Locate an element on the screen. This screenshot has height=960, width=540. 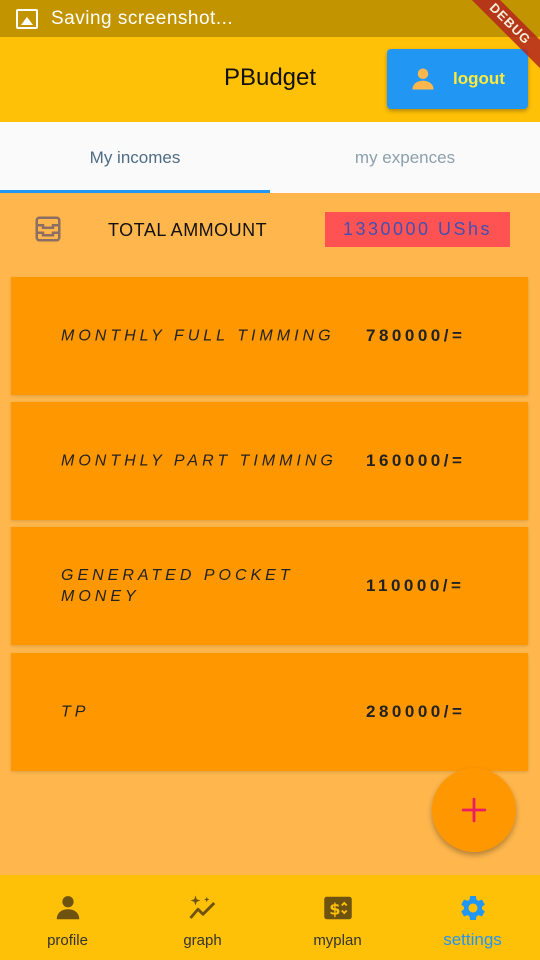
logout-label: logout is located at coordinates (479, 78).